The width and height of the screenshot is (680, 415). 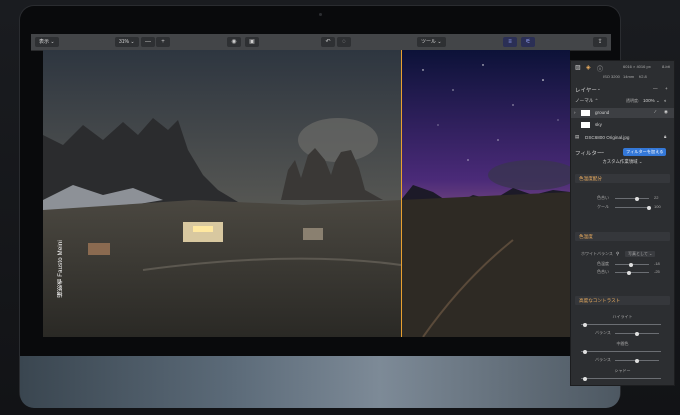 I want to click on slider-value: 22, so click(x=656, y=197).